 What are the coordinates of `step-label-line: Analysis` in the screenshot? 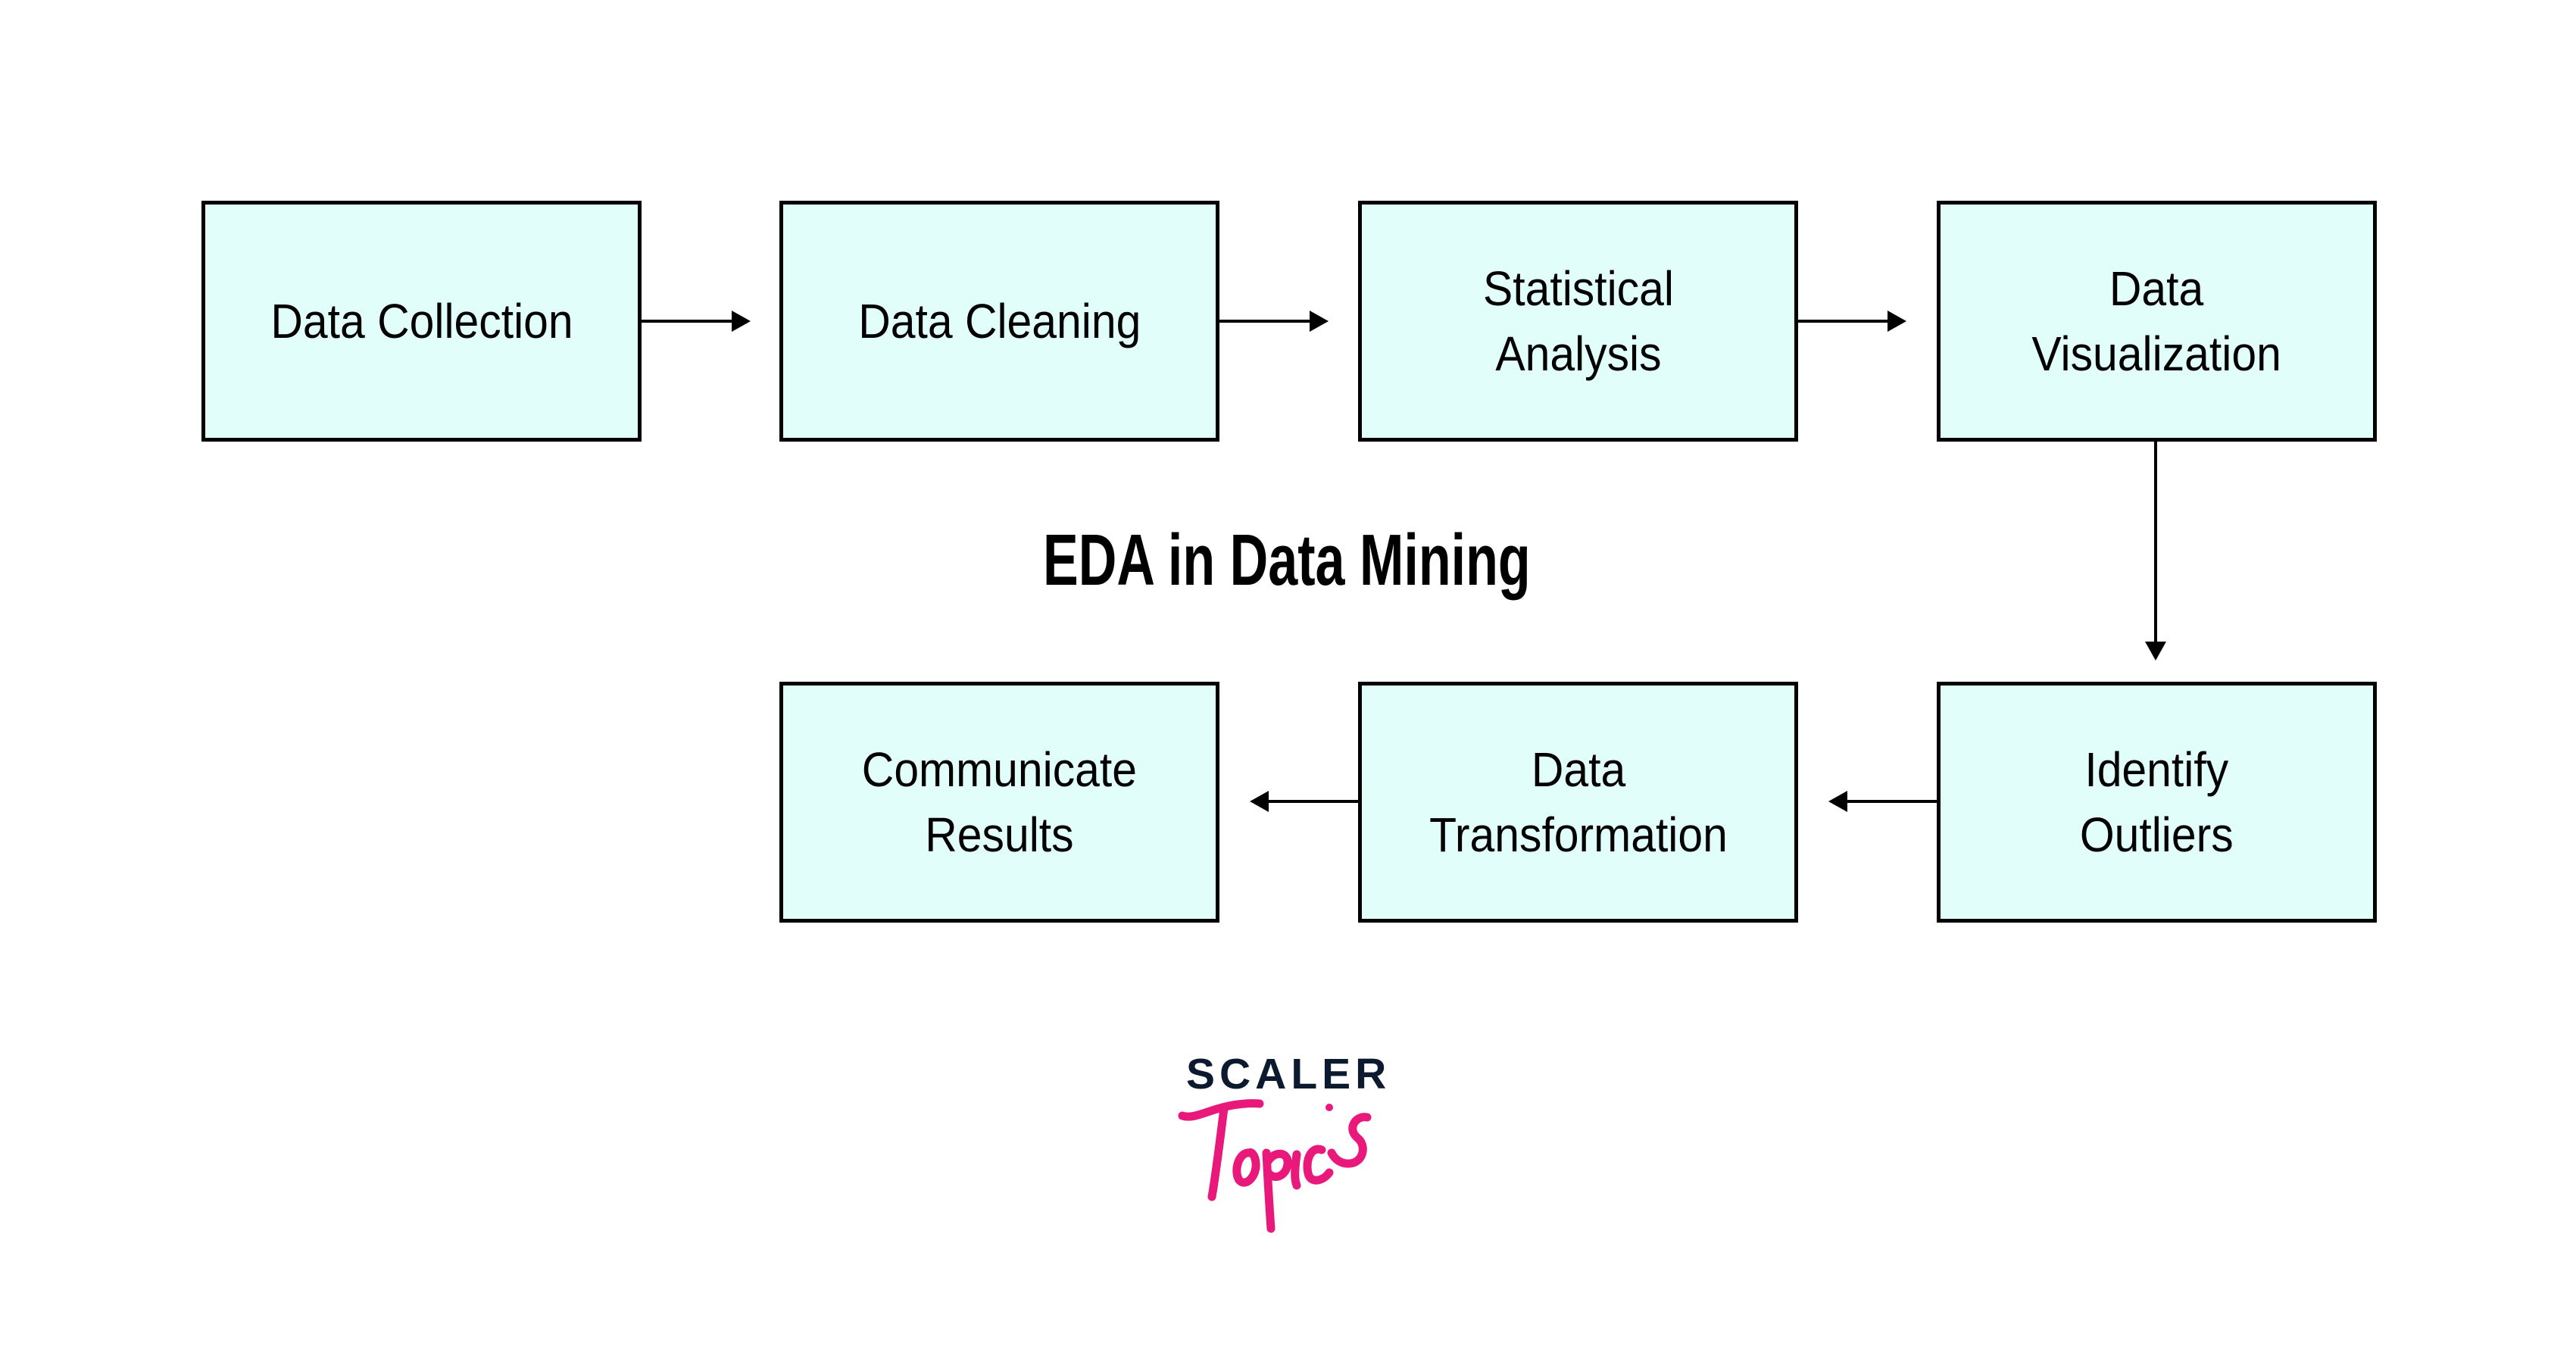 It's located at (1578, 353).